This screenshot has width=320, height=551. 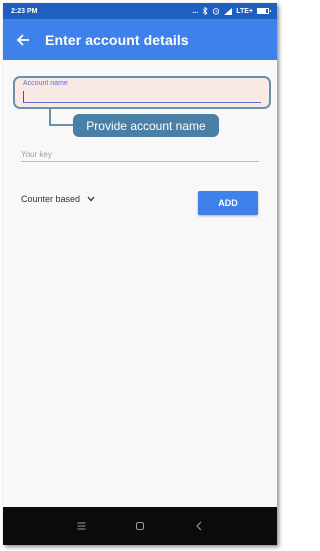 I want to click on bluetooth-icon, so click(x=205, y=11).